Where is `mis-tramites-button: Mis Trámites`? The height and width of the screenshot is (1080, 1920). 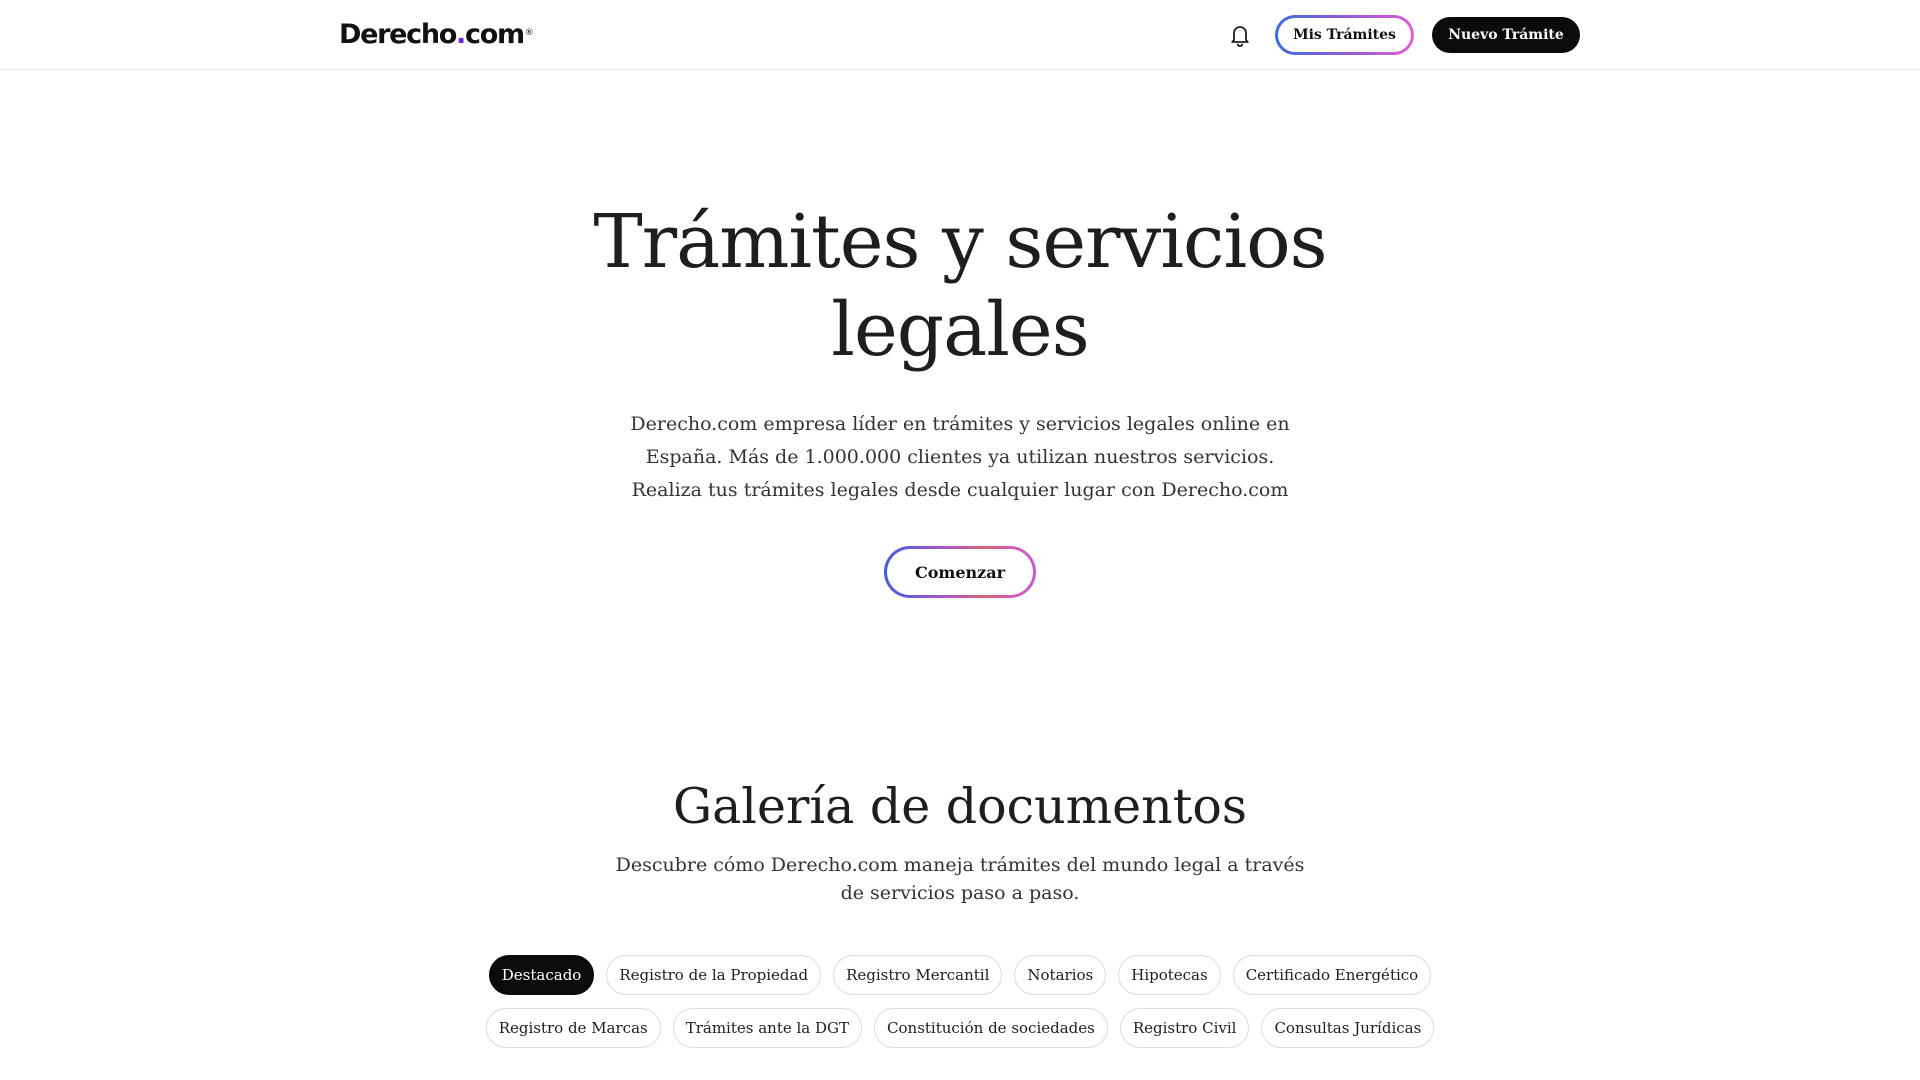
mis-tramites-button: Mis Trámites is located at coordinates (1344, 35).